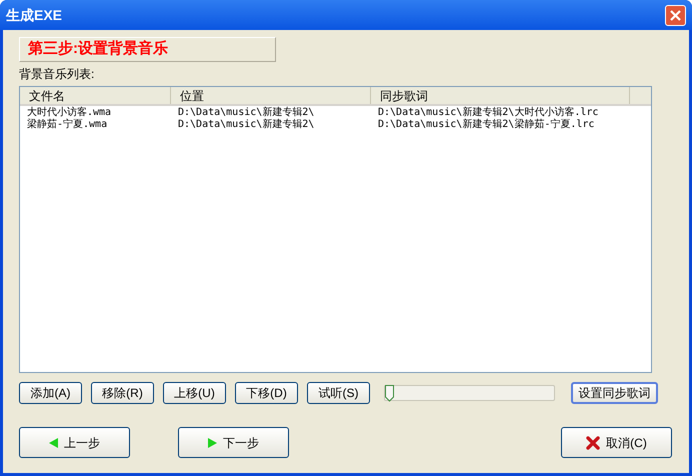 This screenshot has width=692, height=476. Describe the element at coordinates (67, 125) in the screenshot. I see `table-cell-text: 梁静茹-宁夏.wma` at that location.